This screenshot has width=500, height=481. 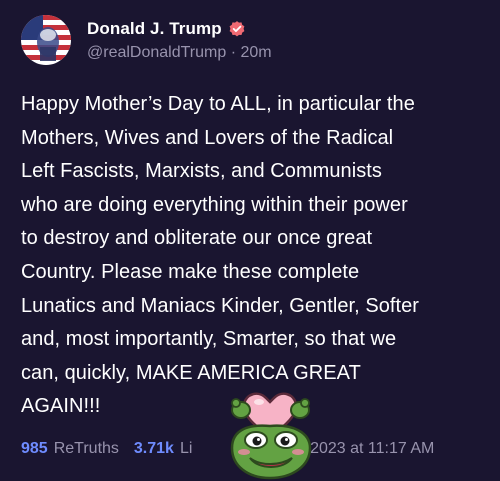 What do you see at coordinates (154, 449) in the screenshot?
I see `likes-count: 3.71k` at bounding box center [154, 449].